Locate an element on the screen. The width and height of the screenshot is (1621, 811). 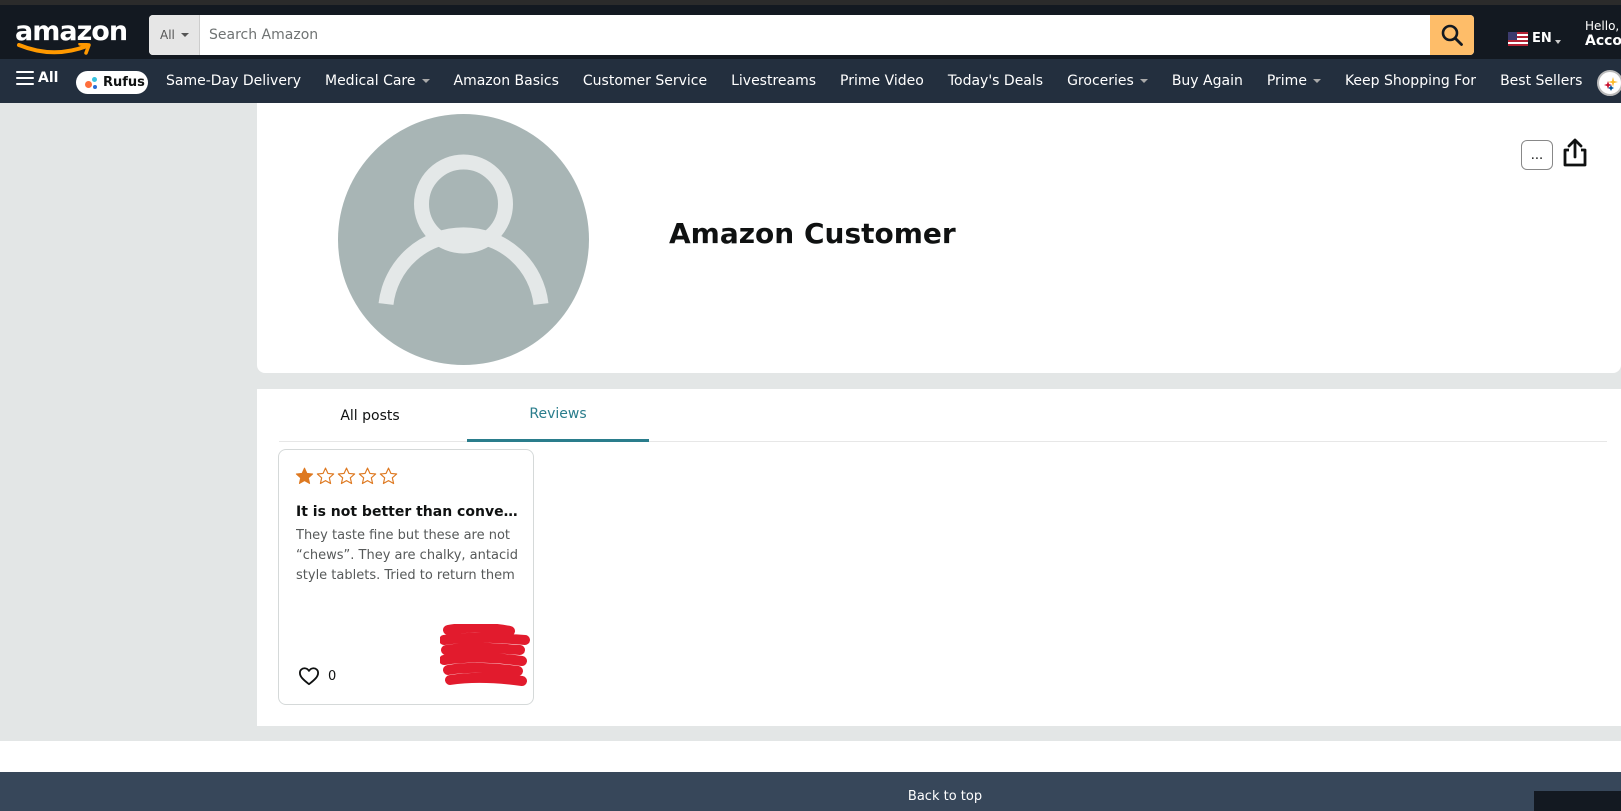
like-button: 0 is located at coordinates (317, 676).